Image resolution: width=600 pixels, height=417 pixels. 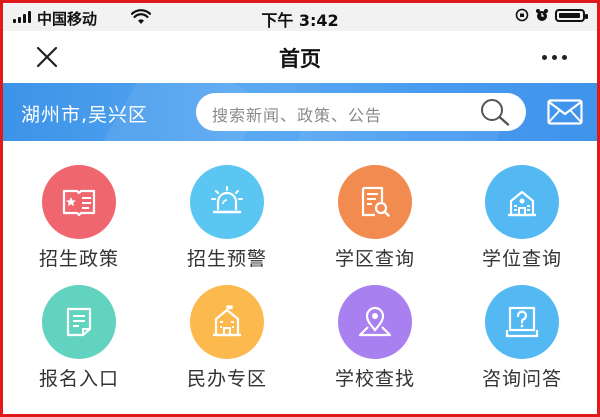 I want to click on more-options-icon, so click(x=554, y=57).